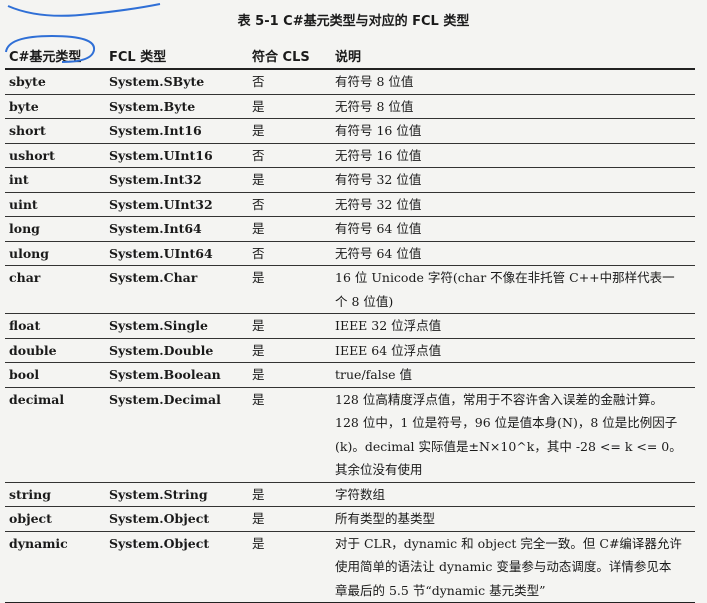 This screenshot has height=603, width=707. I want to click on table-row: bool System.Boolean 是 true/false 值, so click(350, 375).